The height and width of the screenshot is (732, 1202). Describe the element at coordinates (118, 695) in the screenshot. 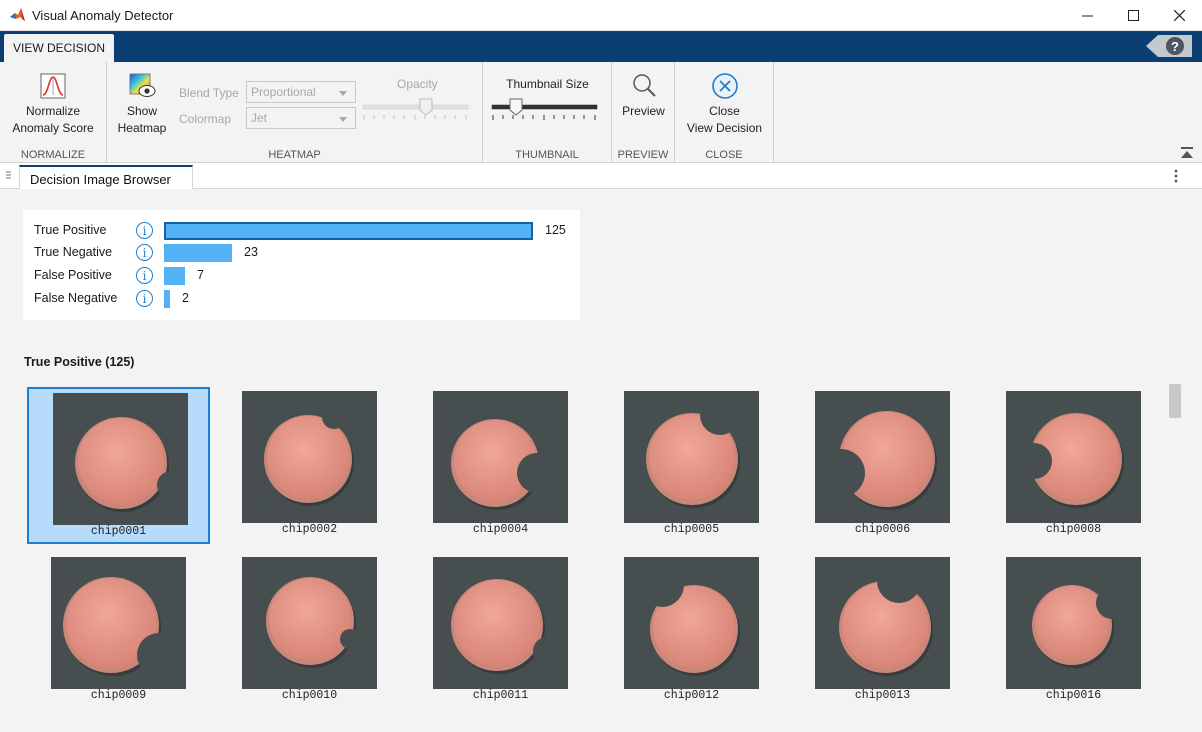

I see `thumbnail-caption: chip0009` at that location.